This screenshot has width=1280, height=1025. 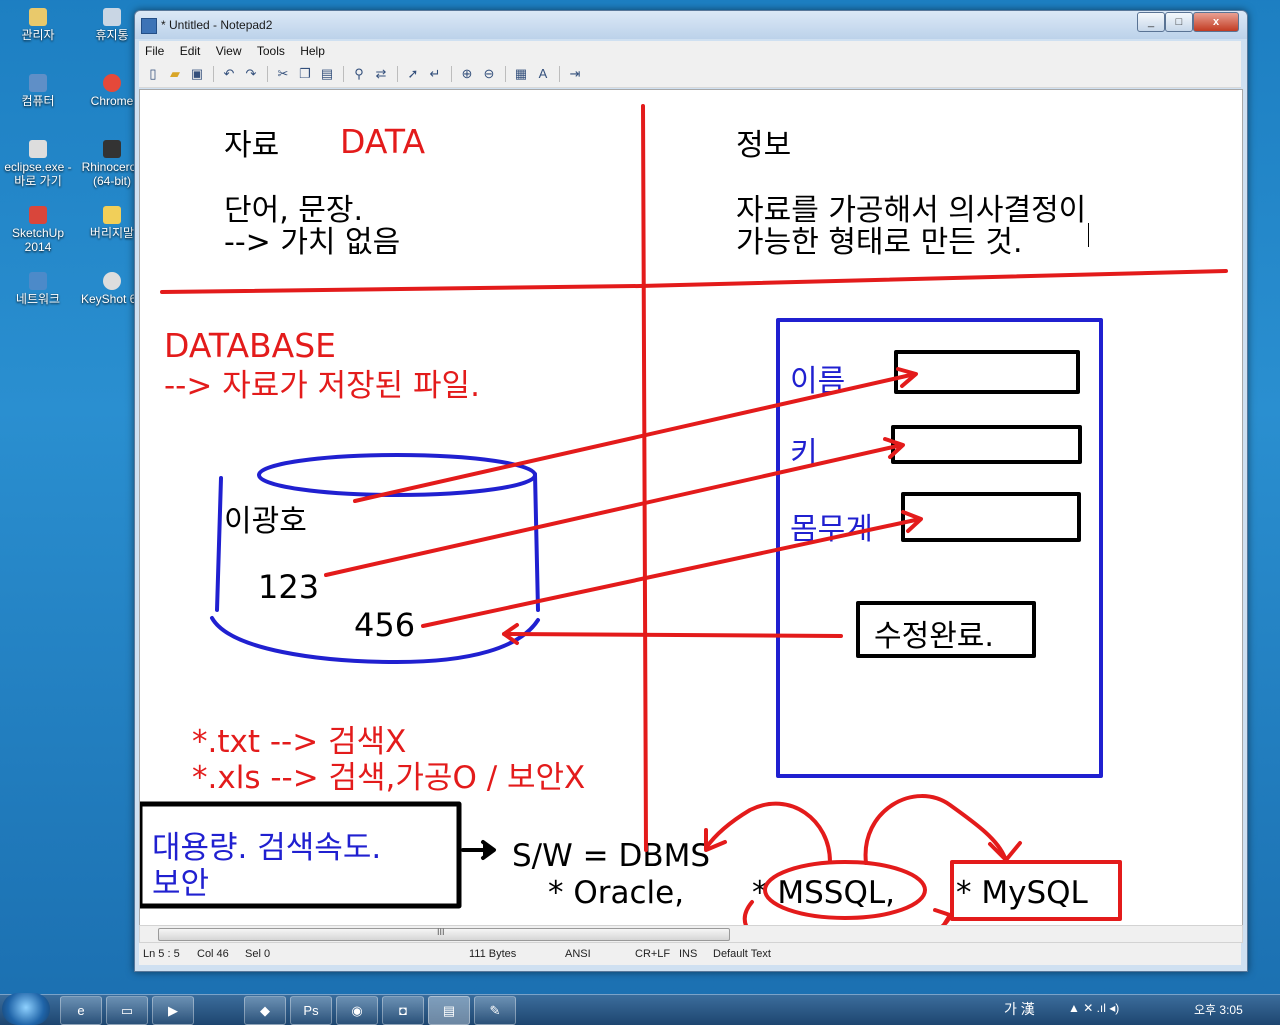 What do you see at coordinates (357, 1010) in the screenshot?
I see `chrome-icon: ◉` at bounding box center [357, 1010].